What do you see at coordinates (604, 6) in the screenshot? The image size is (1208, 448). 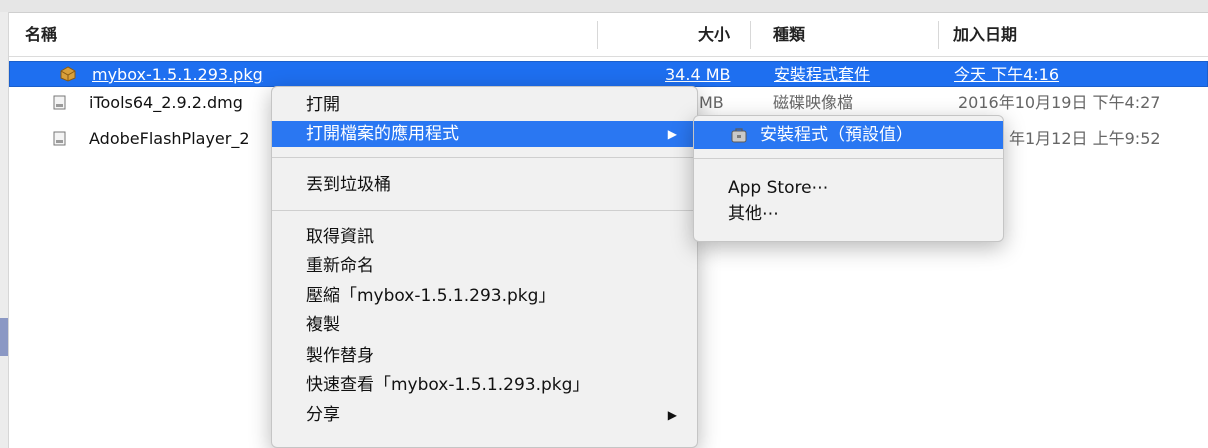 I see `window-top-edge` at bounding box center [604, 6].